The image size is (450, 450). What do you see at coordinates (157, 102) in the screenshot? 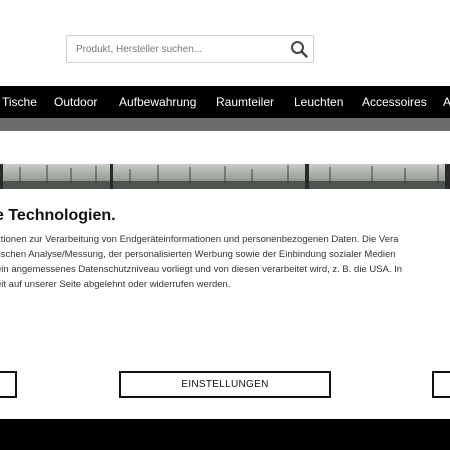
I see `nav-item-aufbewahrung: Aufbewahrung` at bounding box center [157, 102].